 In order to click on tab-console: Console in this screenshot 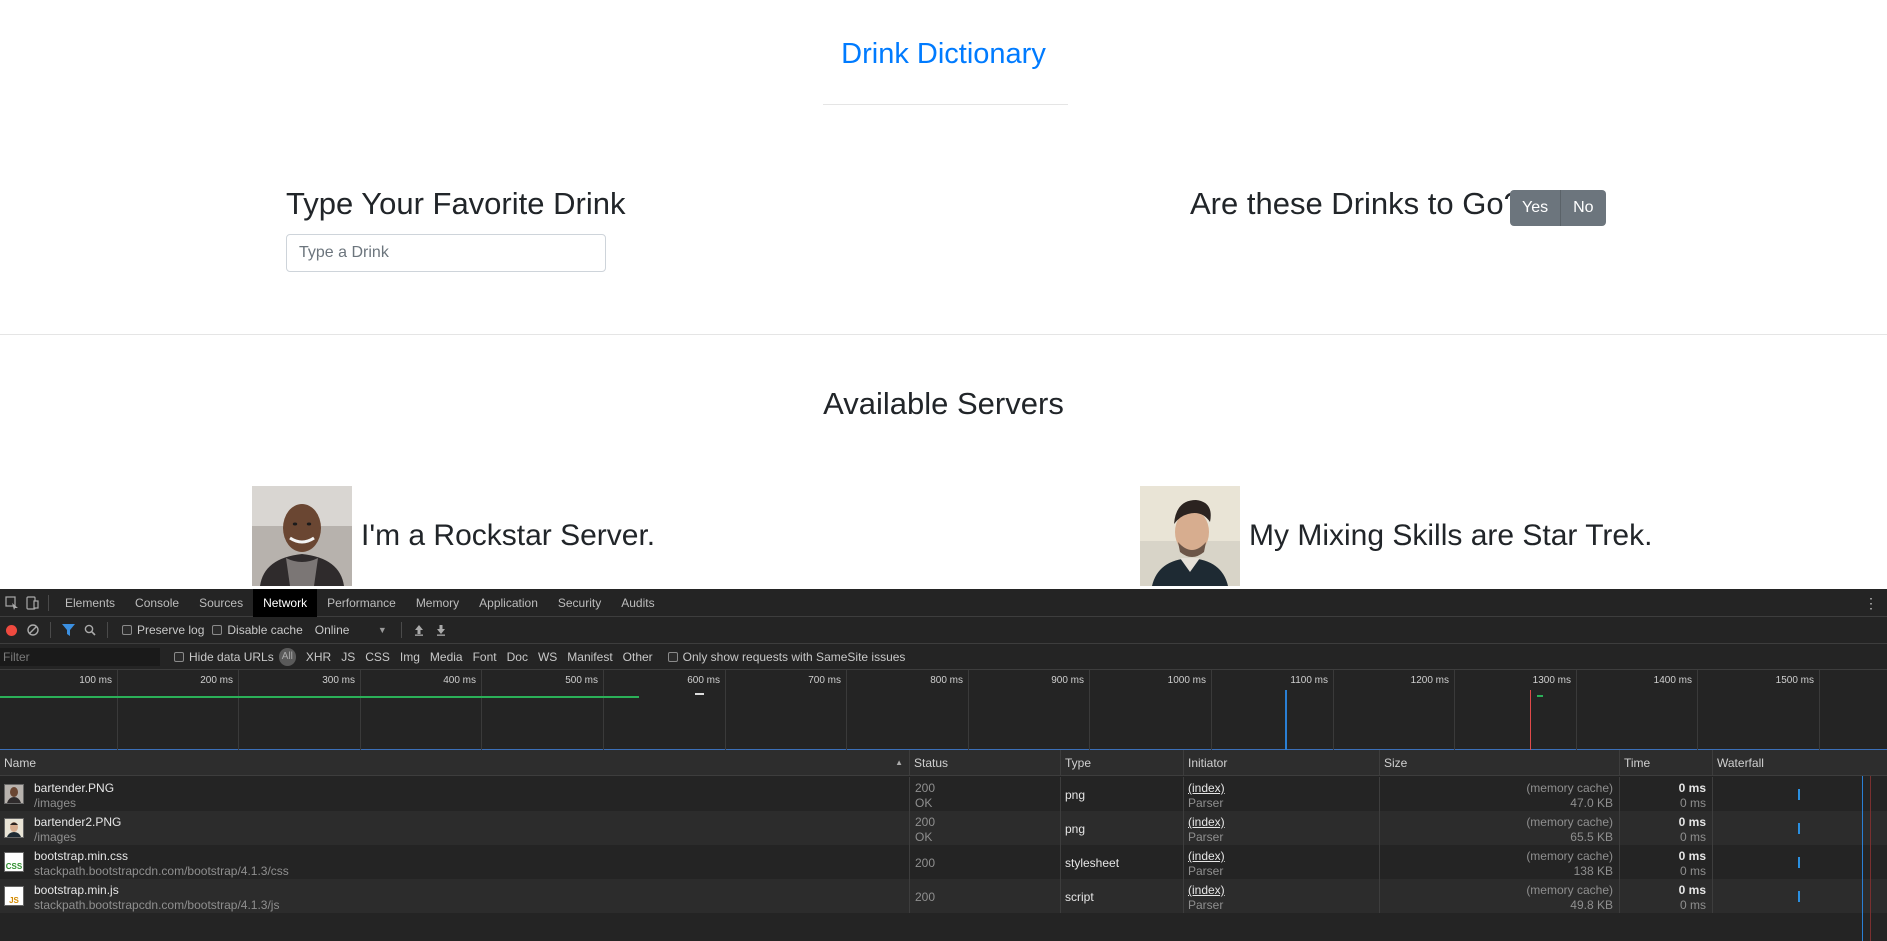, I will do `click(157, 603)`.